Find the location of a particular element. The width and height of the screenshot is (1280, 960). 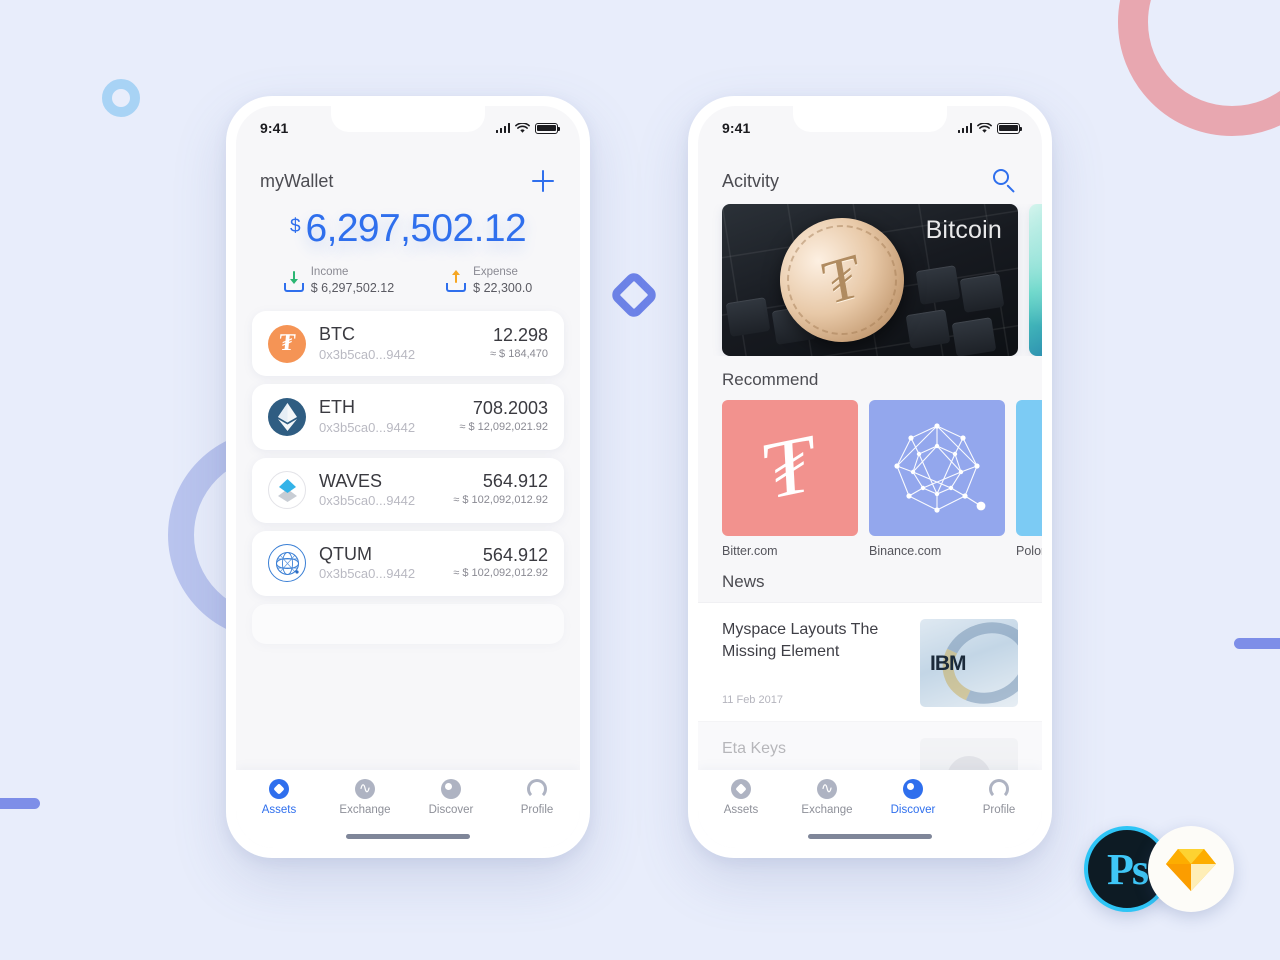

decoration-bar-left is located at coordinates (20, 803).